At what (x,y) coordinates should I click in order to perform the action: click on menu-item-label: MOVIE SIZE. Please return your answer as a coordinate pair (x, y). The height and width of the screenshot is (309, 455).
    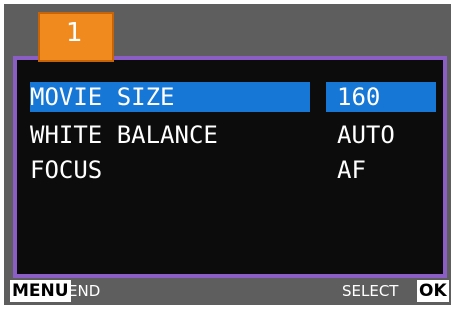
    Looking at the image, I should click on (102, 97).